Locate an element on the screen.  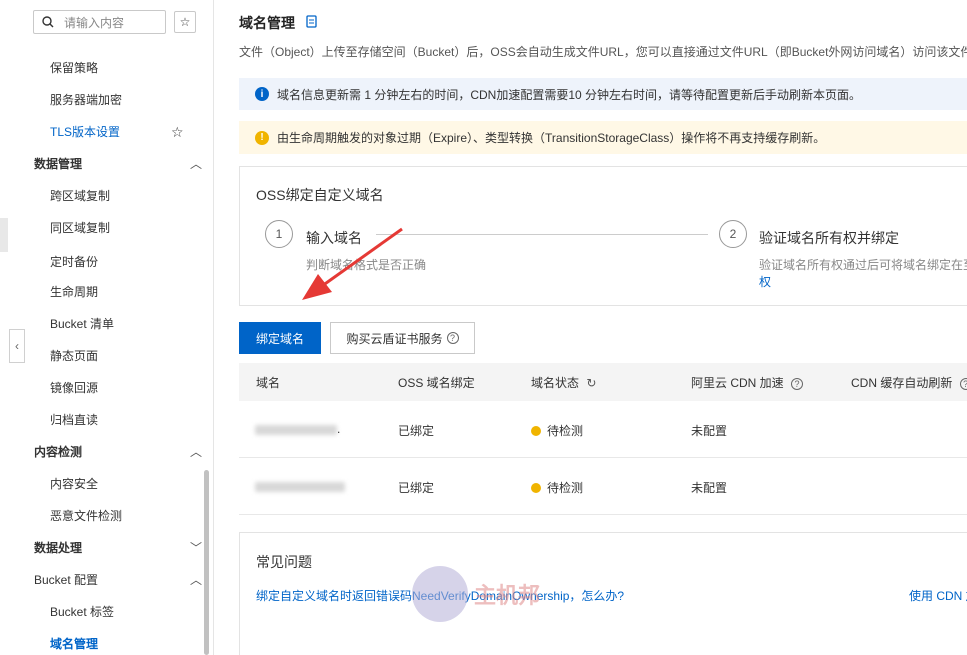
sidebar-item-same-region: 同区域复制 is located at coordinates (80, 228).